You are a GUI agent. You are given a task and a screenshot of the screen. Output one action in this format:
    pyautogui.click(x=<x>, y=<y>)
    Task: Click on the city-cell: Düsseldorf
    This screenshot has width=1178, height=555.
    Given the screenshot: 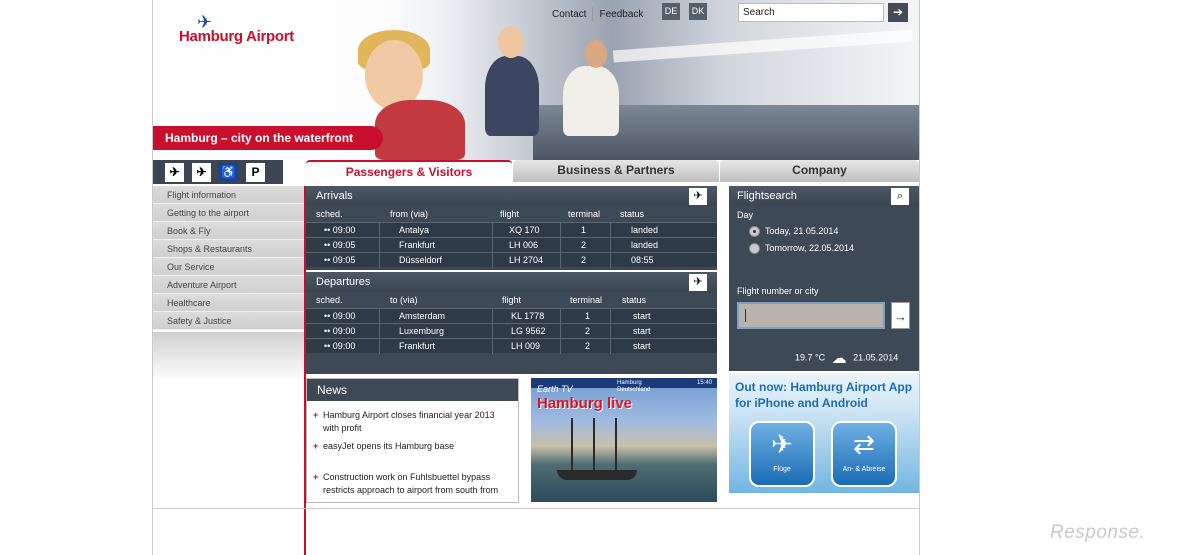 What is the action you would take?
    pyautogui.click(x=435, y=260)
    